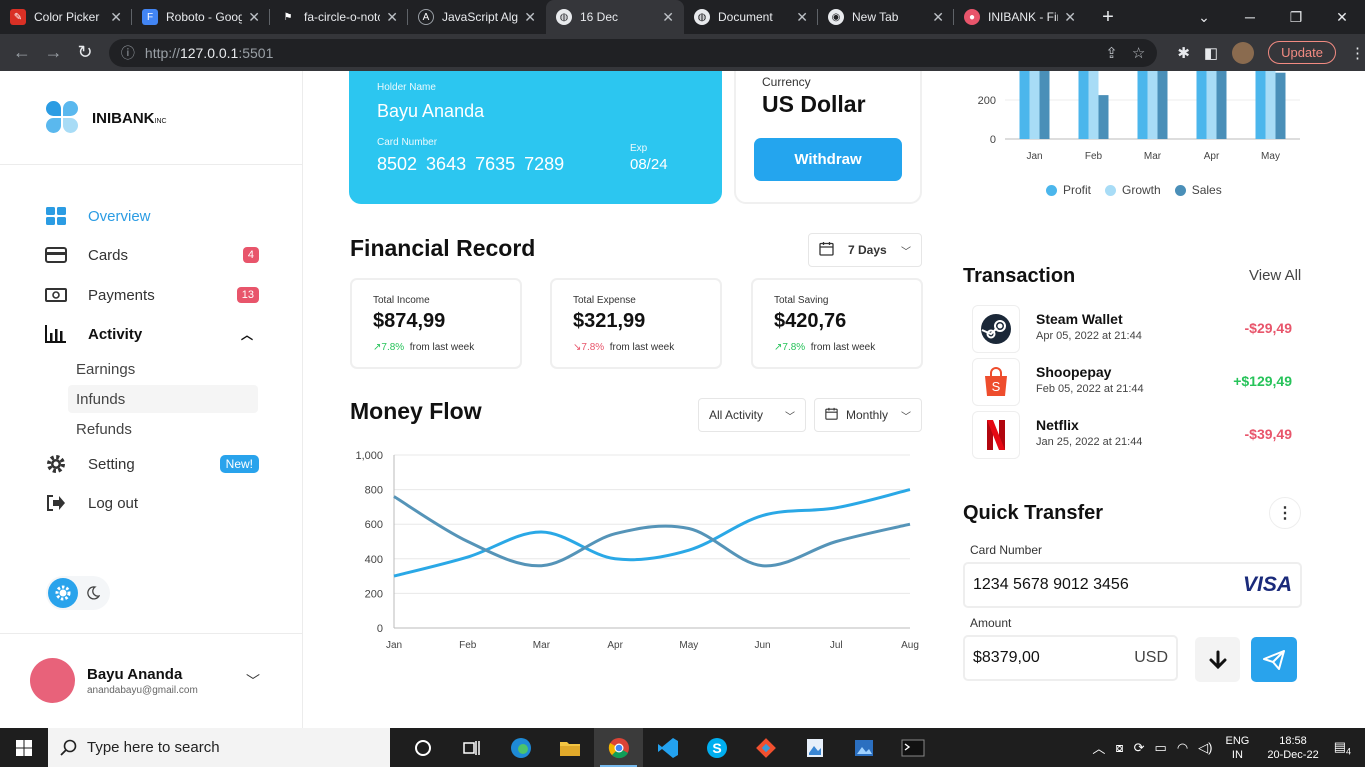 The image size is (1365, 767). What do you see at coordinates (1205, 748) in the screenshot?
I see `volume-icon: ◁)` at bounding box center [1205, 748].